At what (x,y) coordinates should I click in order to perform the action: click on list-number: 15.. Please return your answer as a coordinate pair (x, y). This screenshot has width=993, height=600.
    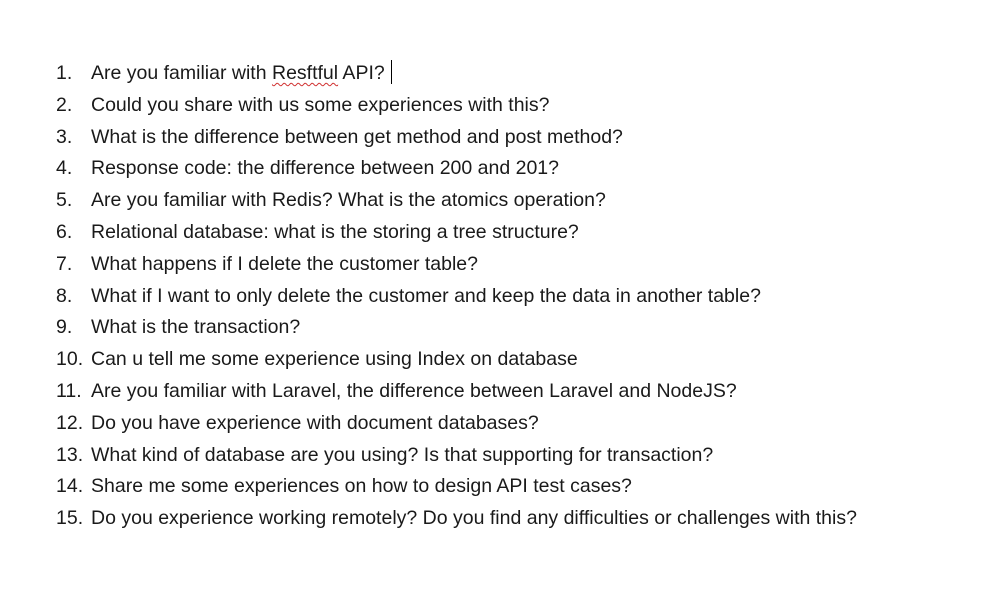
    Looking at the image, I should click on (70, 518).